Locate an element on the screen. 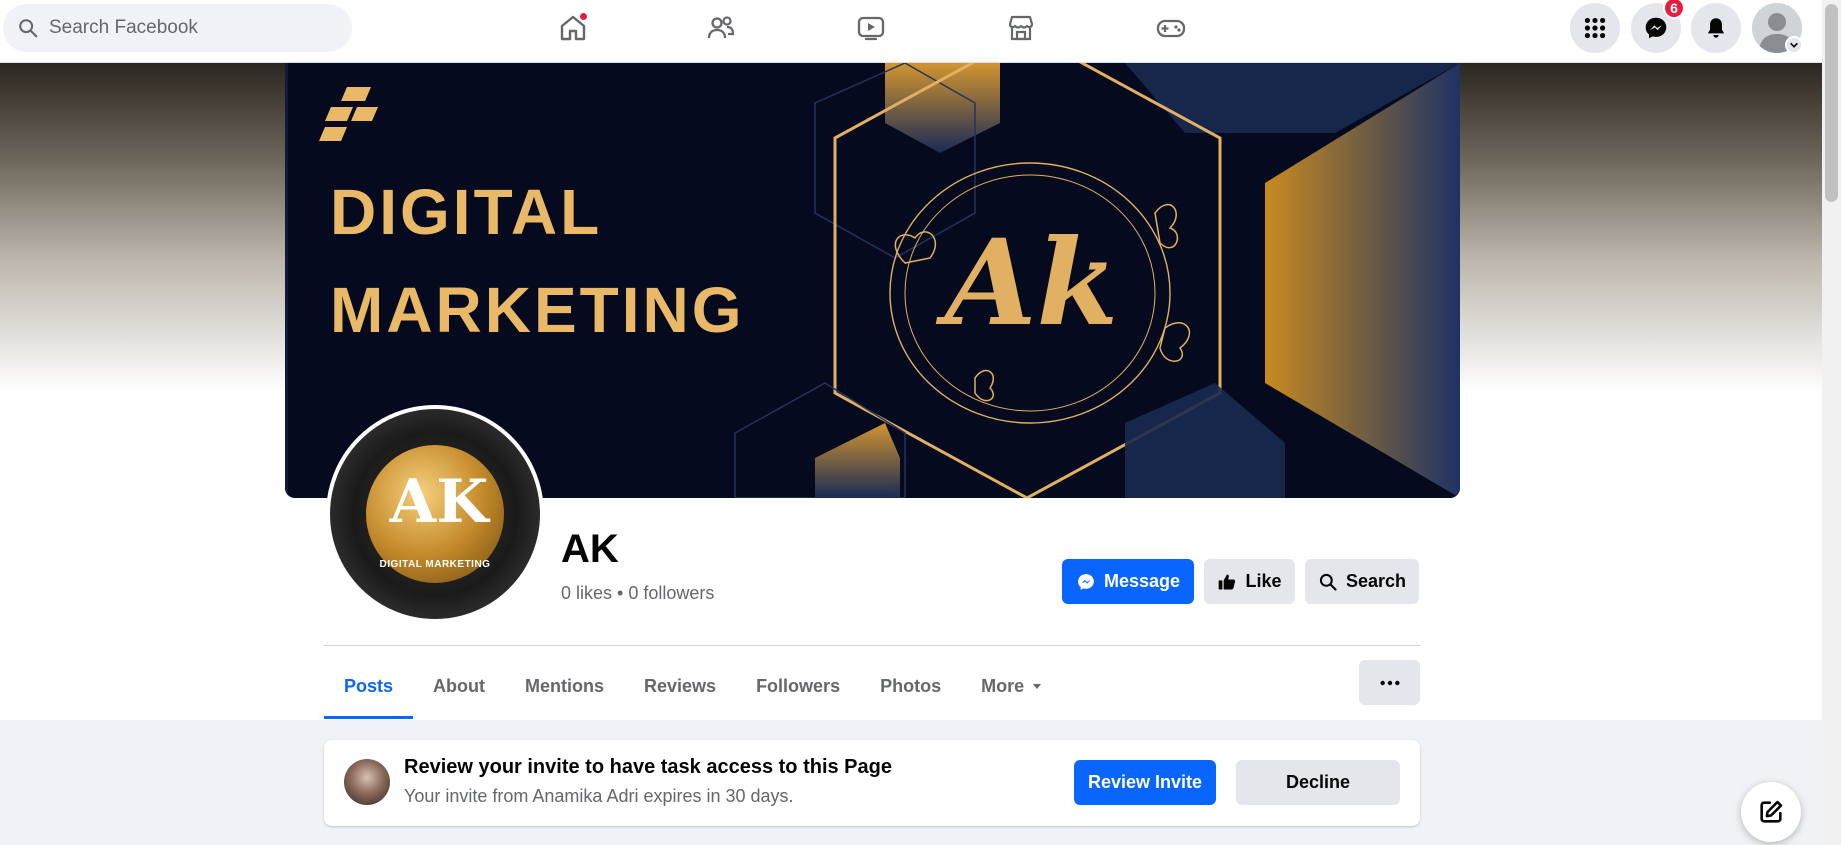 Image resolution: width=1841 pixels, height=845 pixels. avatar-monogram: AK is located at coordinates (439, 502).